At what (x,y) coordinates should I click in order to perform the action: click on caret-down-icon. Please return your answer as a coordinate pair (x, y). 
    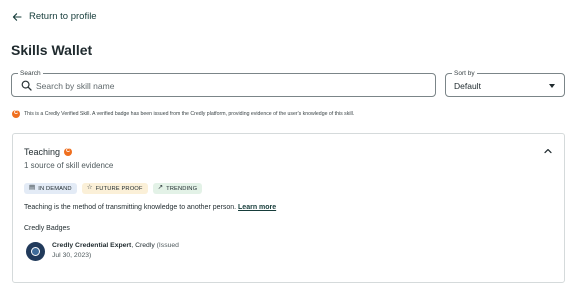
    Looking at the image, I should click on (552, 86).